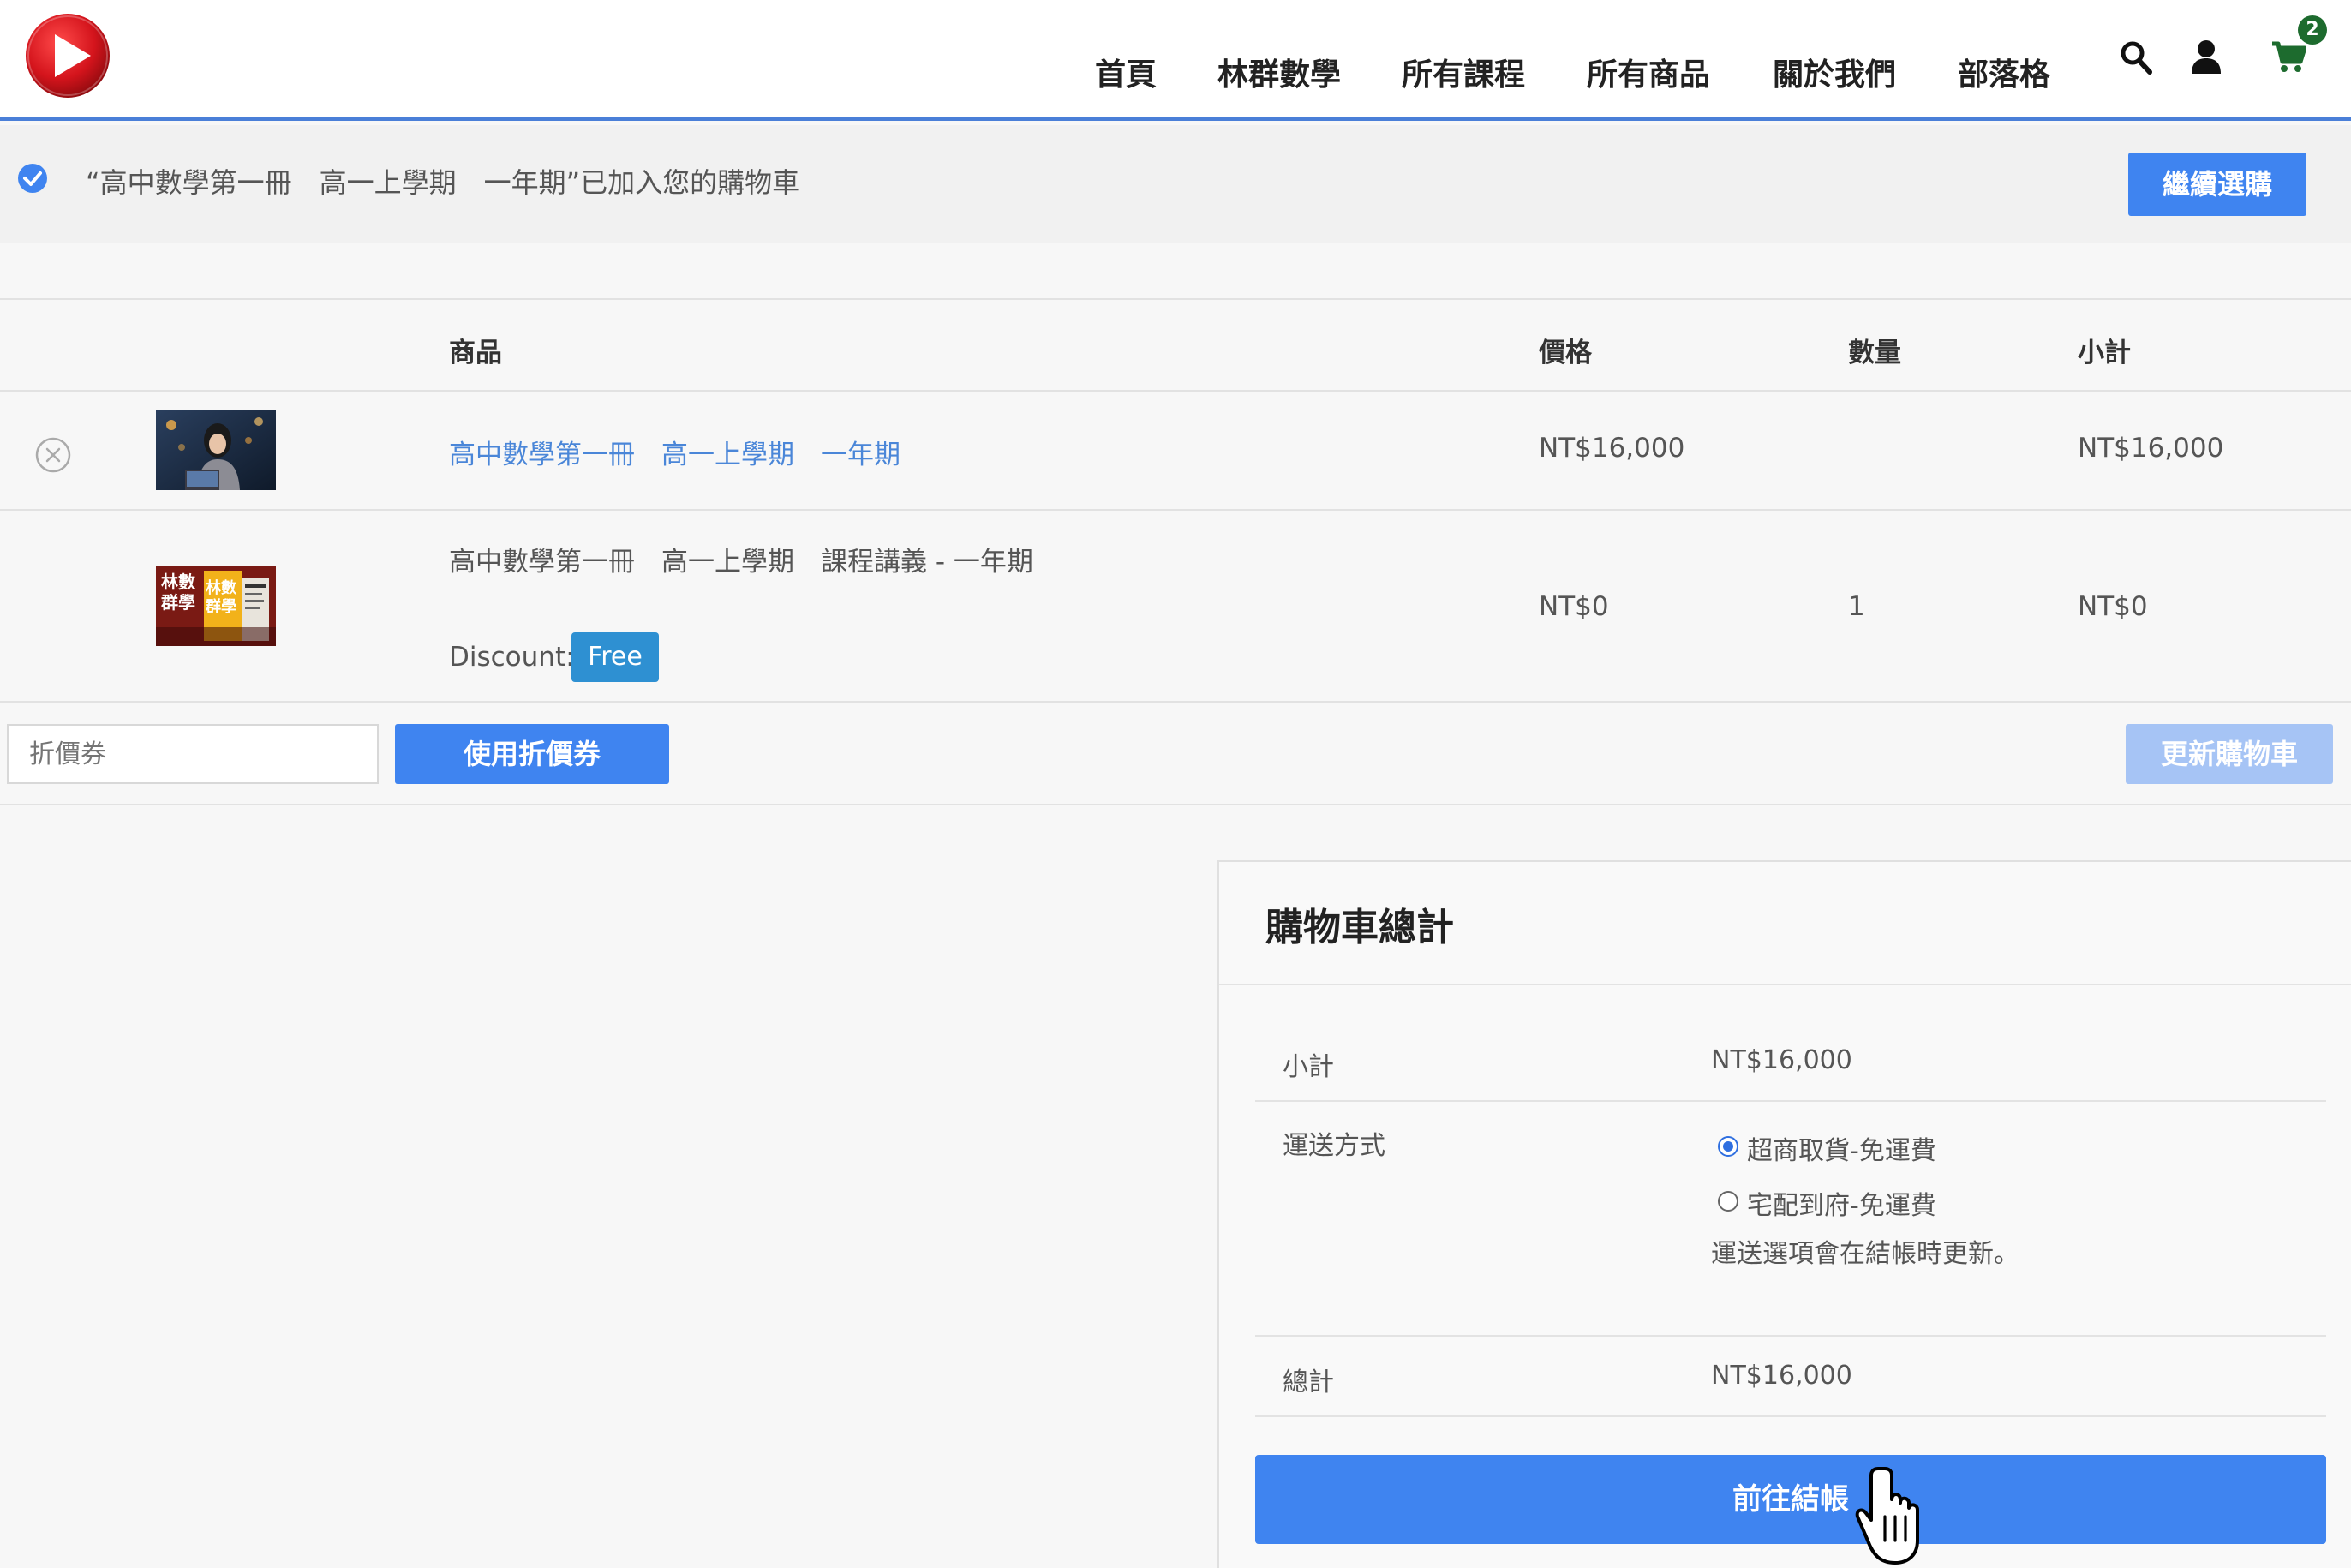  I want to click on product-name: 高中數學第一冊 高一上學期 課程講義 - 一年期, so click(741, 562).